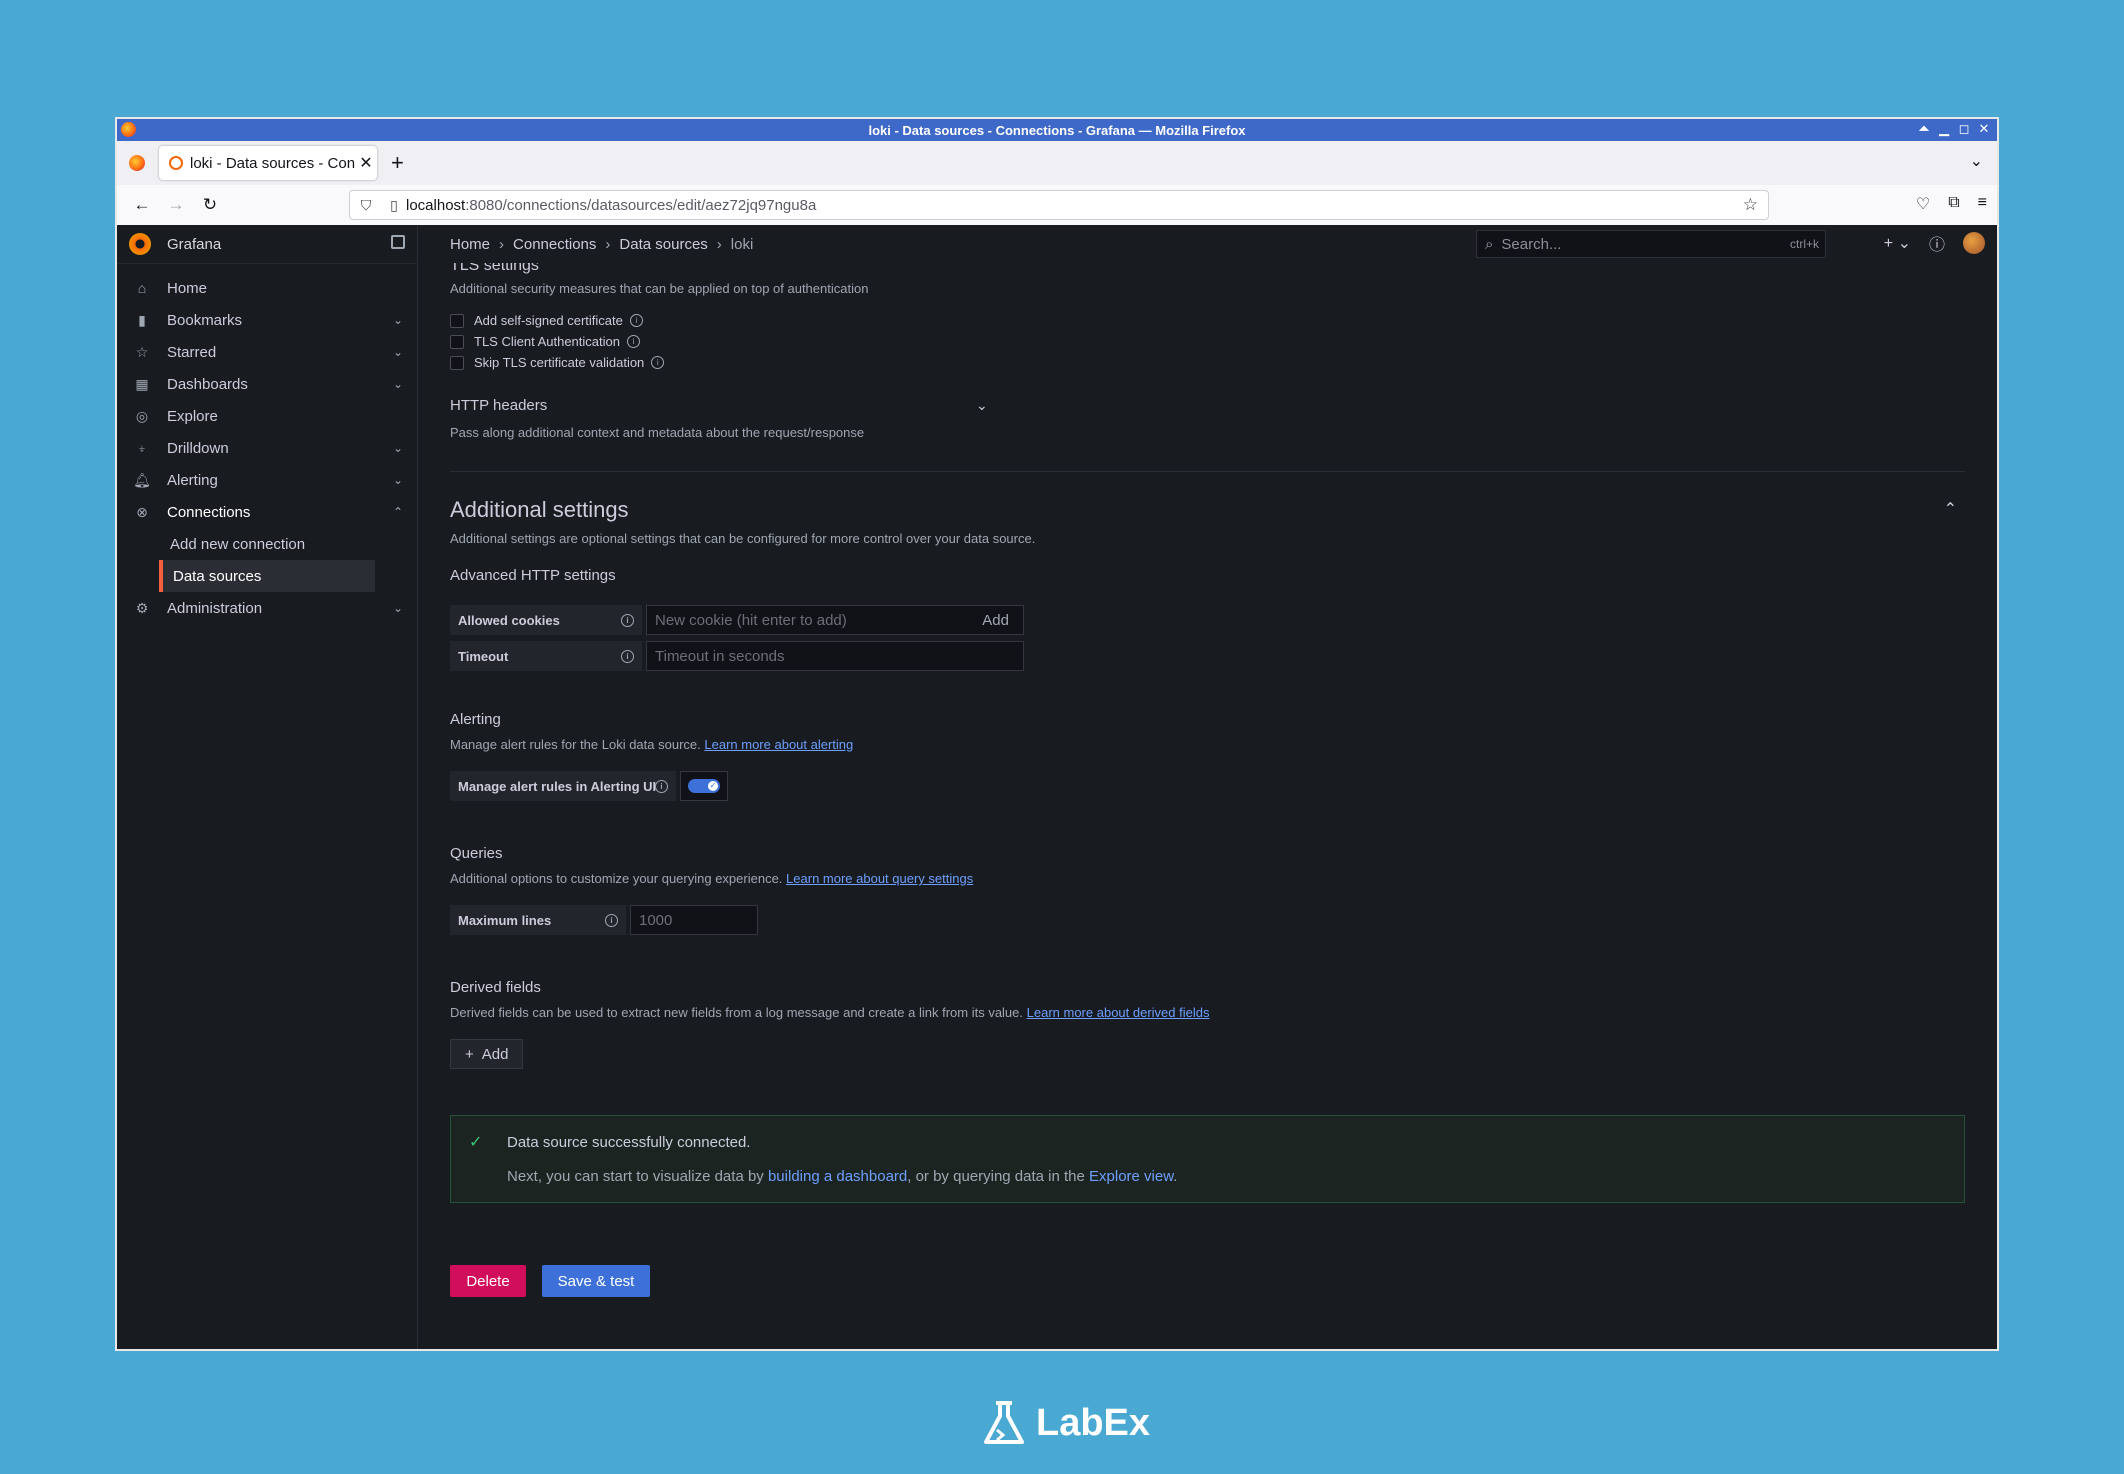 This screenshot has width=2124, height=1474. What do you see at coordinates (778, 744) in the screenshot?
I see `learn-more-alerting-link: Learn more about alerting` at bounding box center [778, 744].